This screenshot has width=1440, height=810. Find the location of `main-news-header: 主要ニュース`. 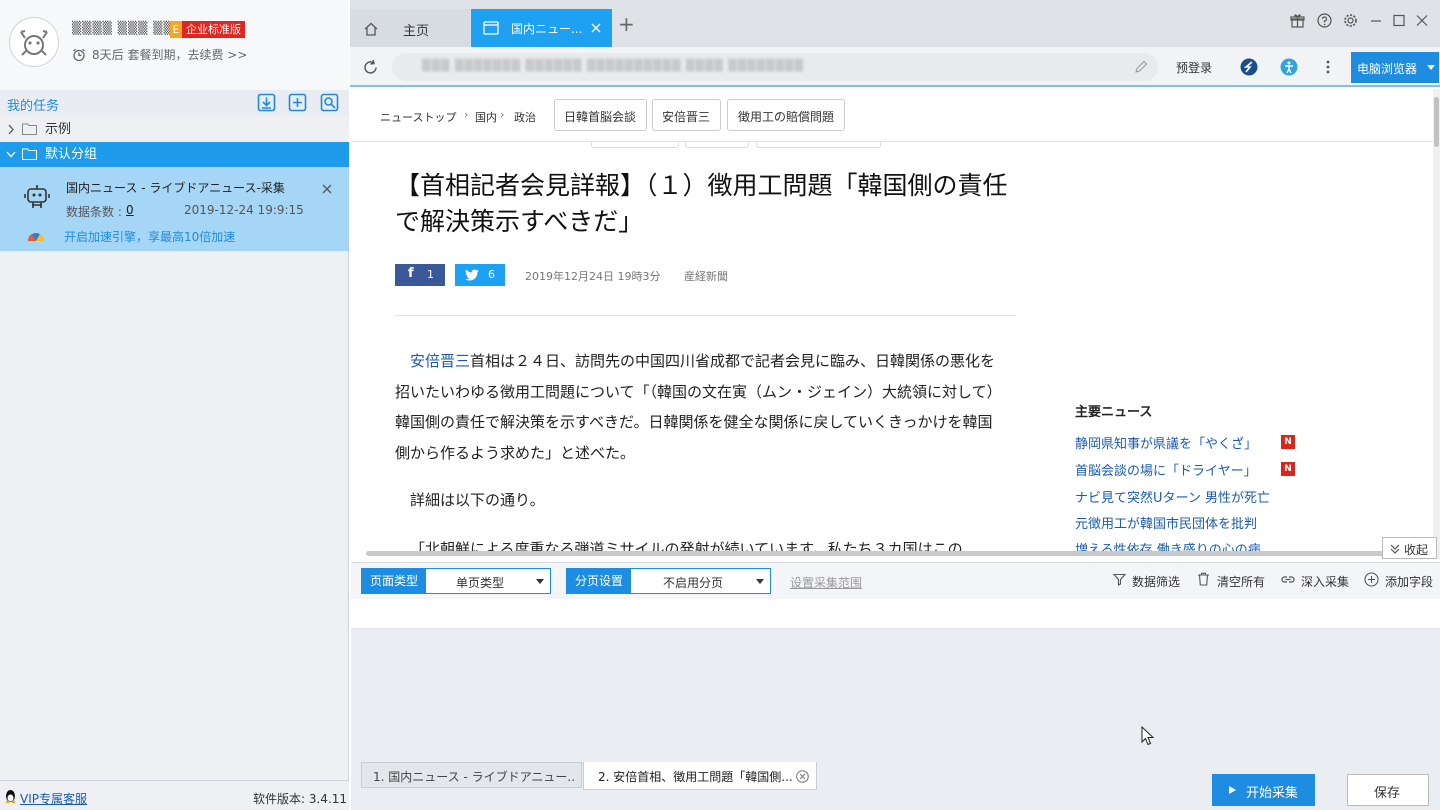

main-news-header: 主要ニュース is located at coordinates (1114, 412).